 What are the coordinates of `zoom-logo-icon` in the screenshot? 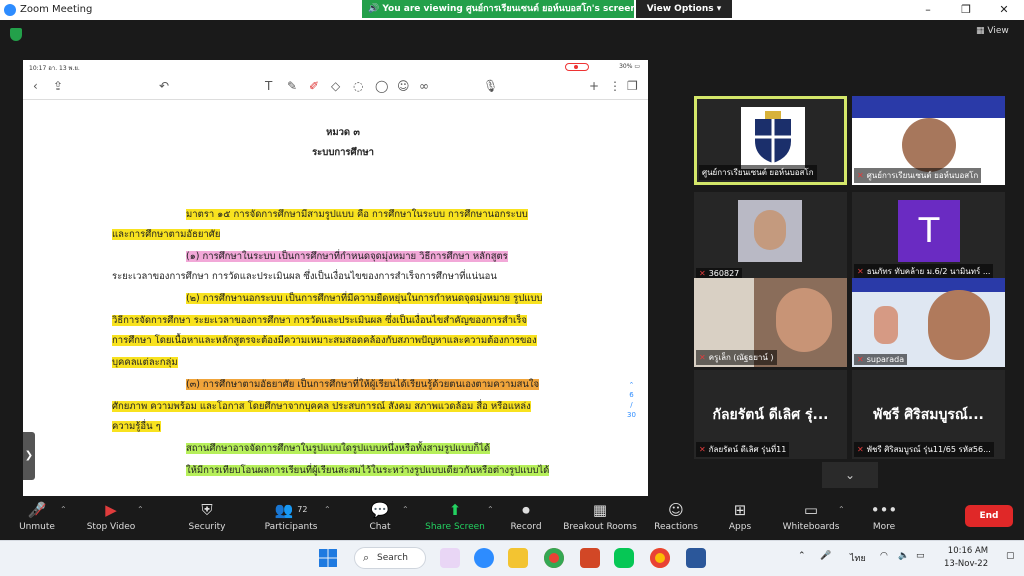 It's located at (10, 10).